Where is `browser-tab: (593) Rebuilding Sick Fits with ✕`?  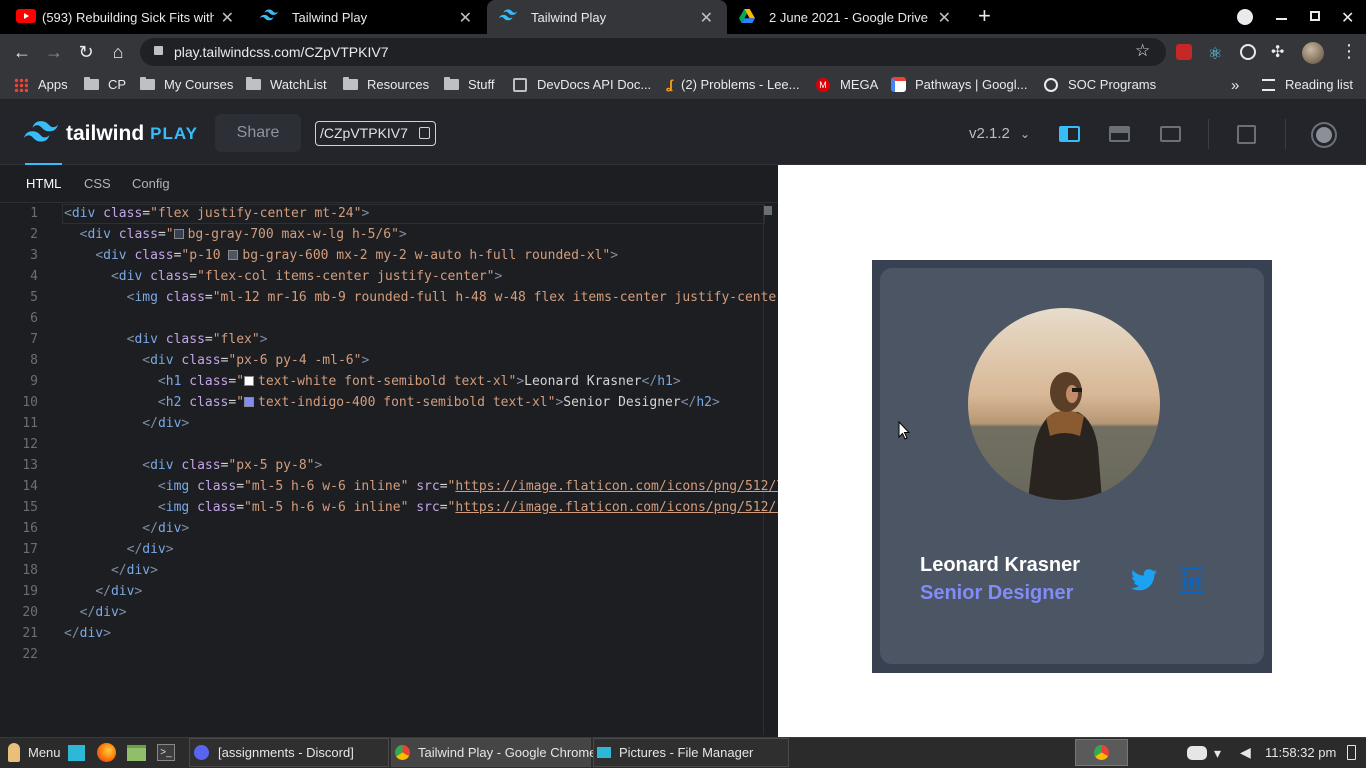 browser-tab: (593) Rebuilding Sick Fits with ✕ is located at coordinates (124, 17).